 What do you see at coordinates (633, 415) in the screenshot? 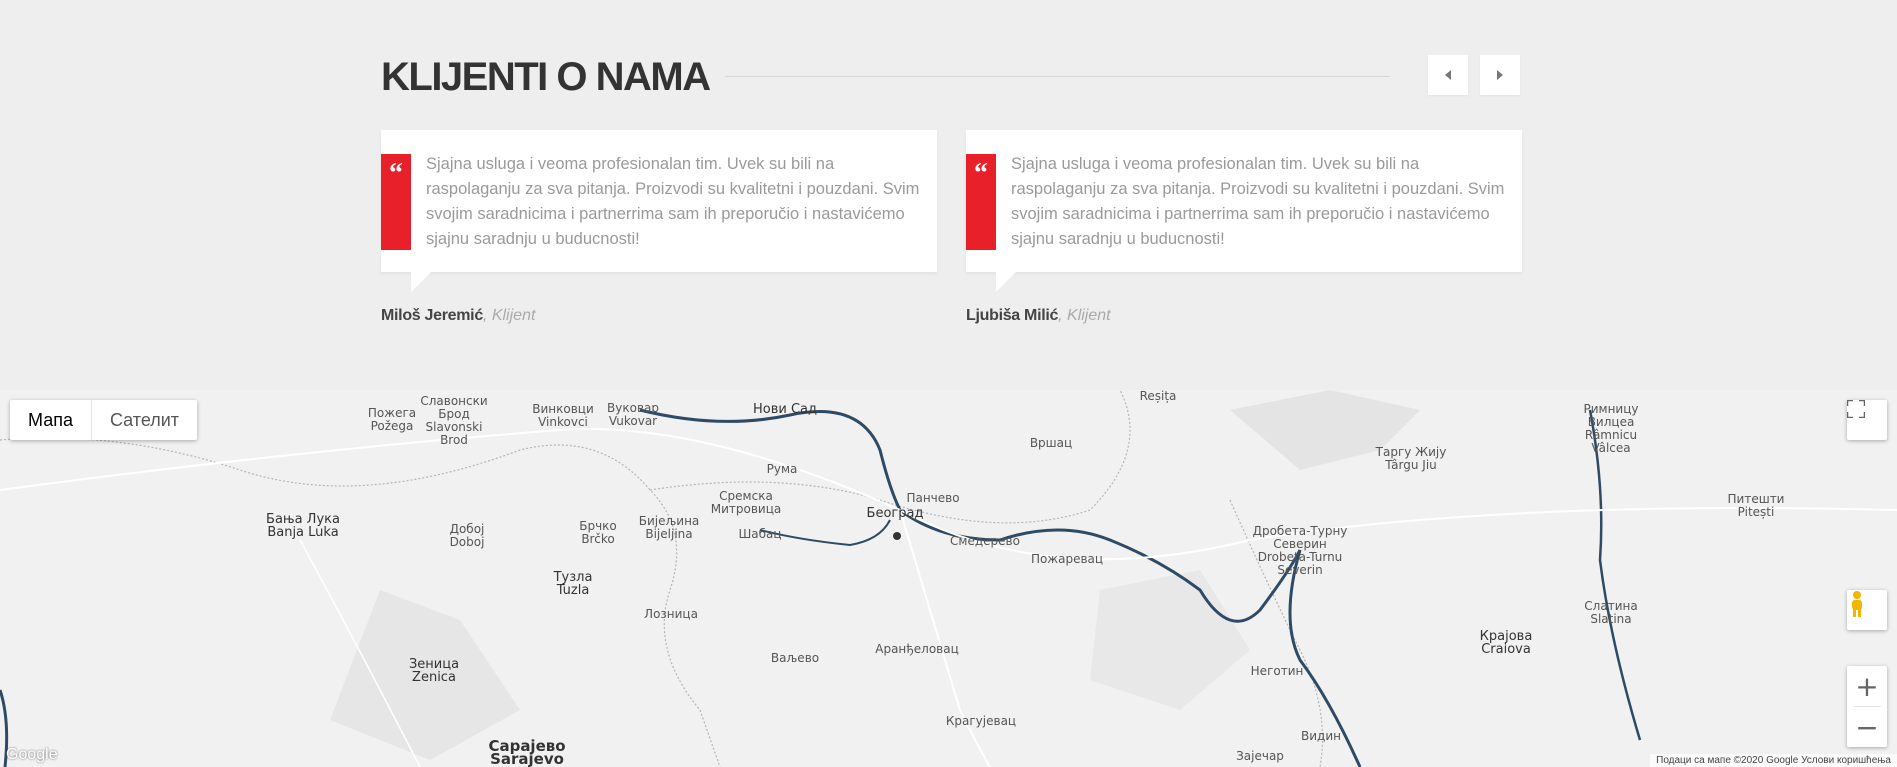
I see `map-city-label: Вуковар Vukovar` at bounding box center [633, 415].